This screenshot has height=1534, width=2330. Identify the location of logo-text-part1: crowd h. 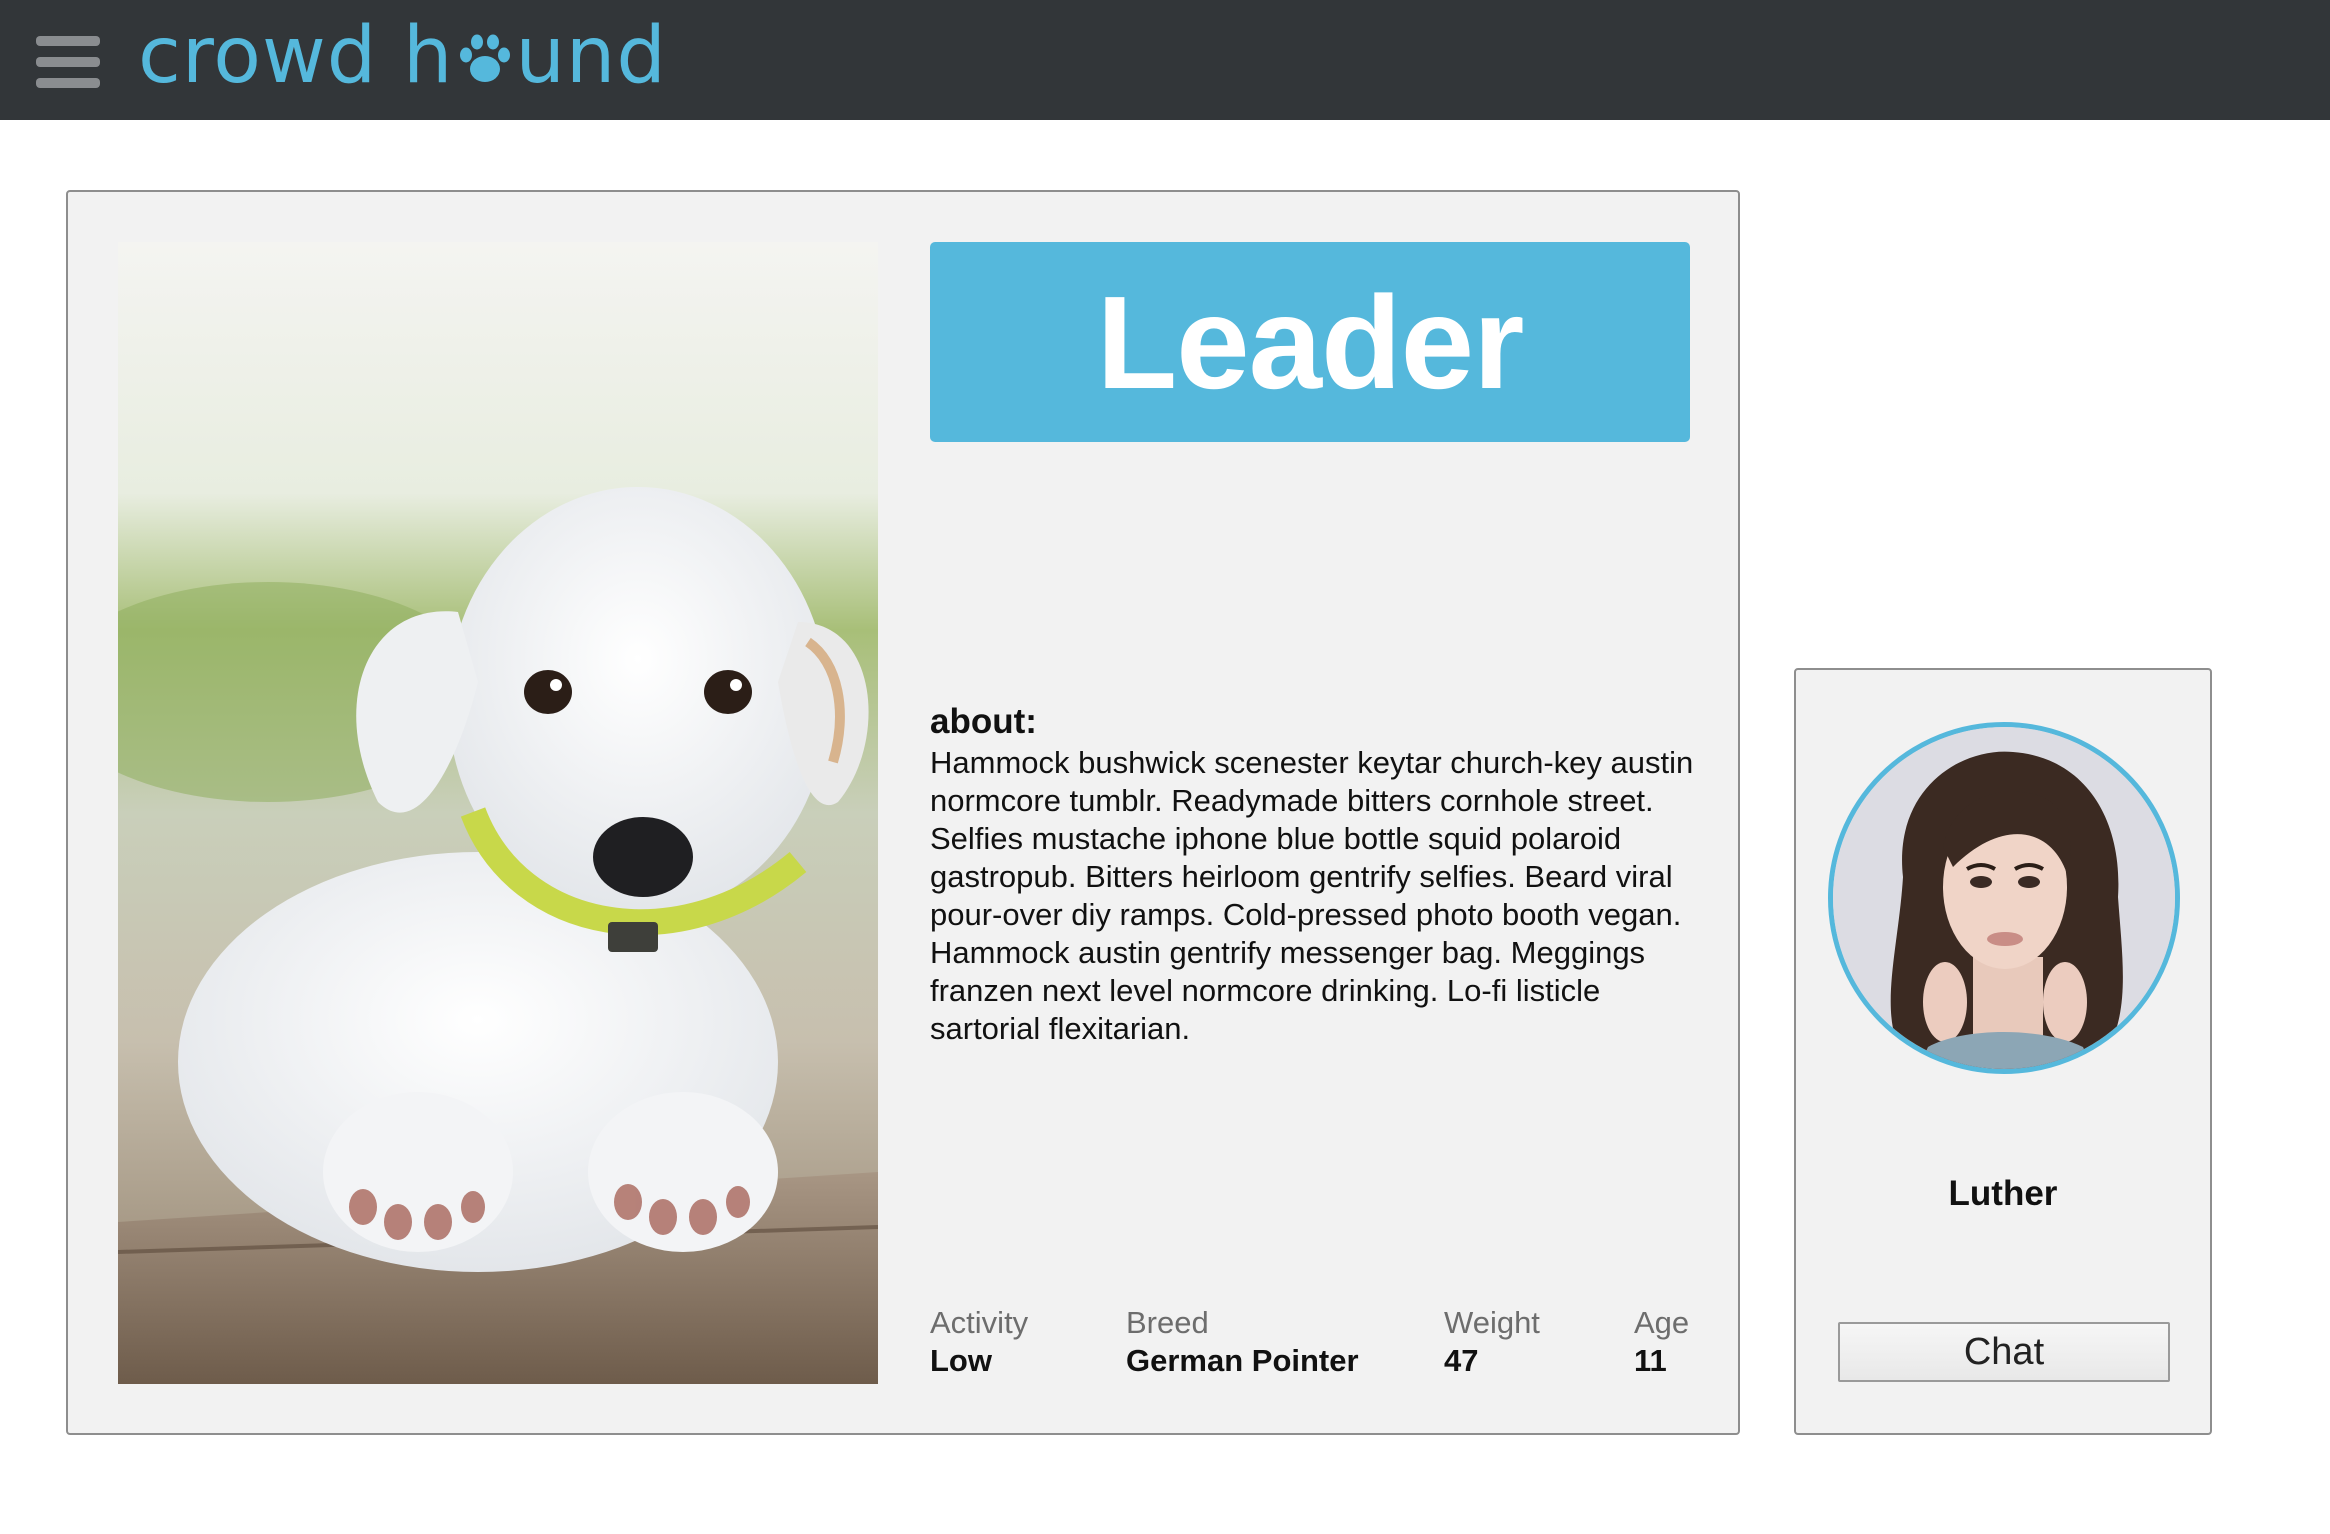
(296, 56).